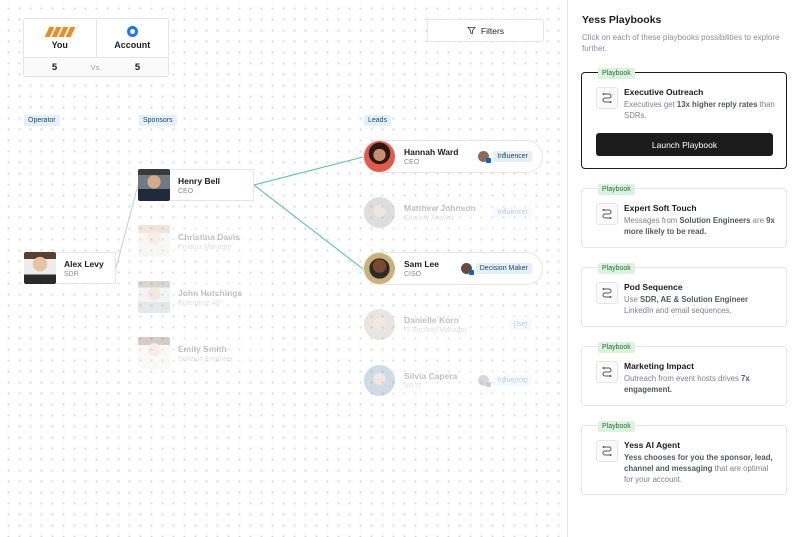  What do you see at coordinates (440, 208) in the screenshot?
I see `person-name: Matthew Johnson` at bounding box center [440, 208].